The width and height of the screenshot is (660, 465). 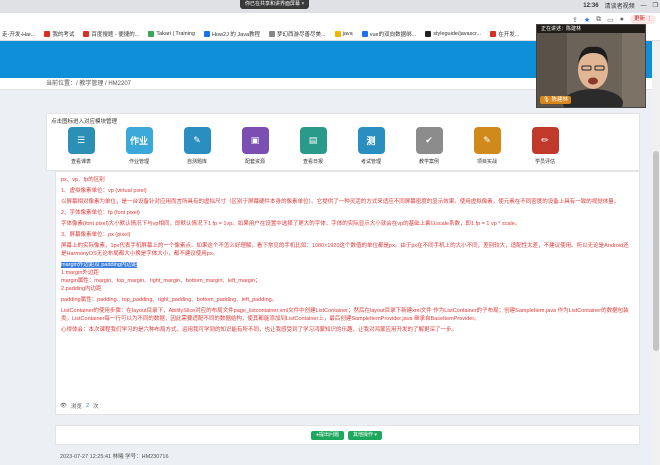 I want to click on nav-item-evaluation: ✏ 学员评估, so click(x=545, y=146).